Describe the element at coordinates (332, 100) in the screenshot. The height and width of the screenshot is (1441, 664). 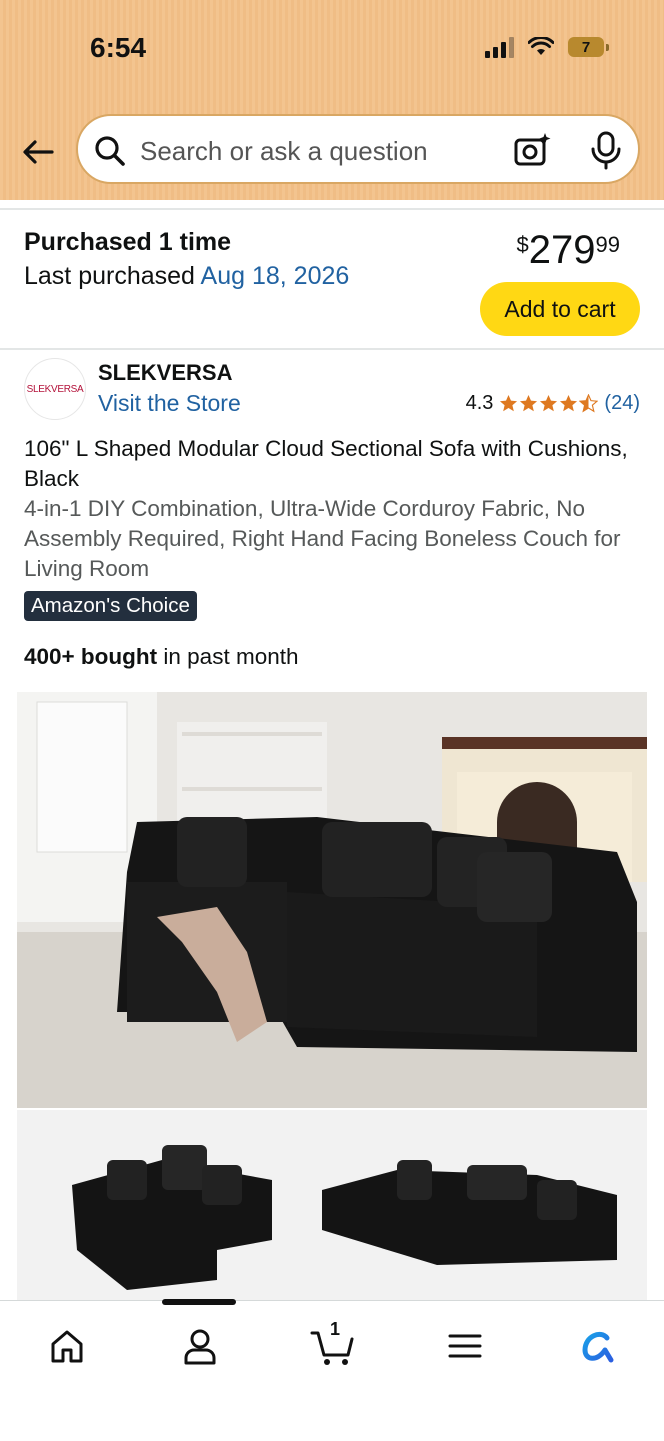
I see `app-header: 6:54 7 Search or ask a question` at that location.